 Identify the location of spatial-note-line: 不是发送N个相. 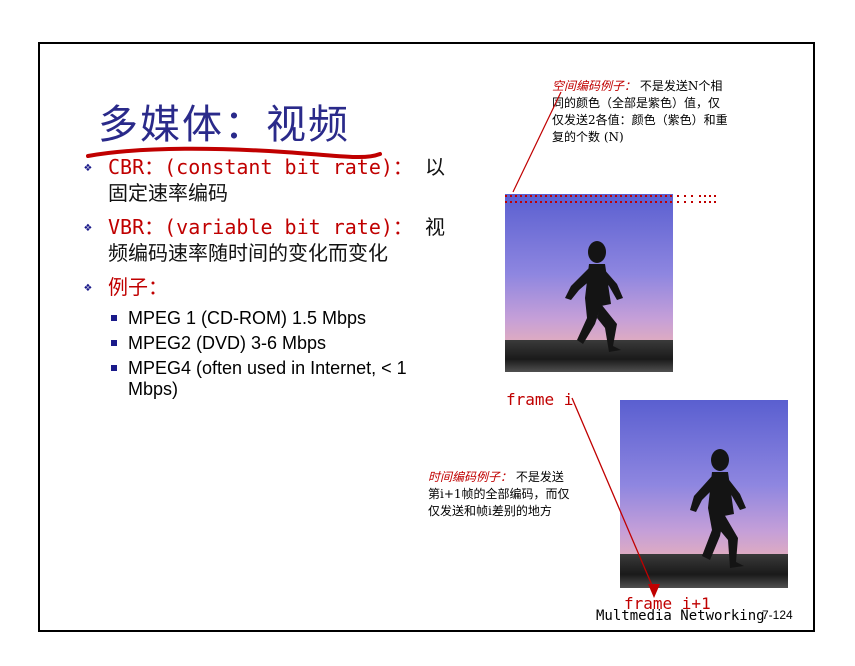
(681, 86).